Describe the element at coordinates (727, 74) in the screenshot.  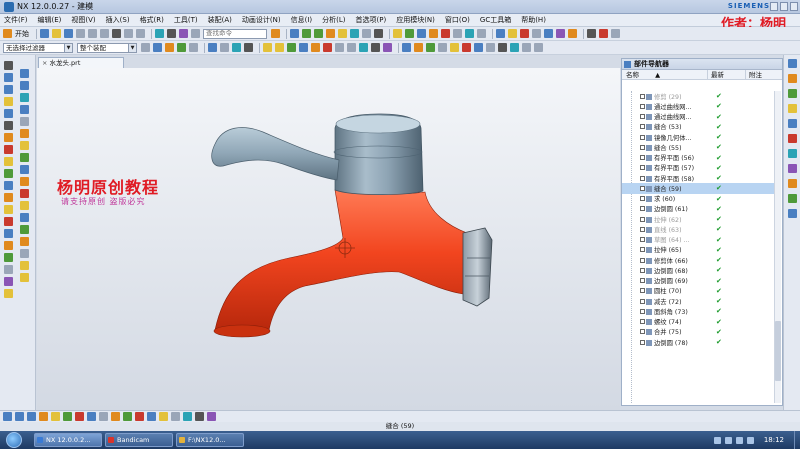
I see `column-latest: 最新` at that location.